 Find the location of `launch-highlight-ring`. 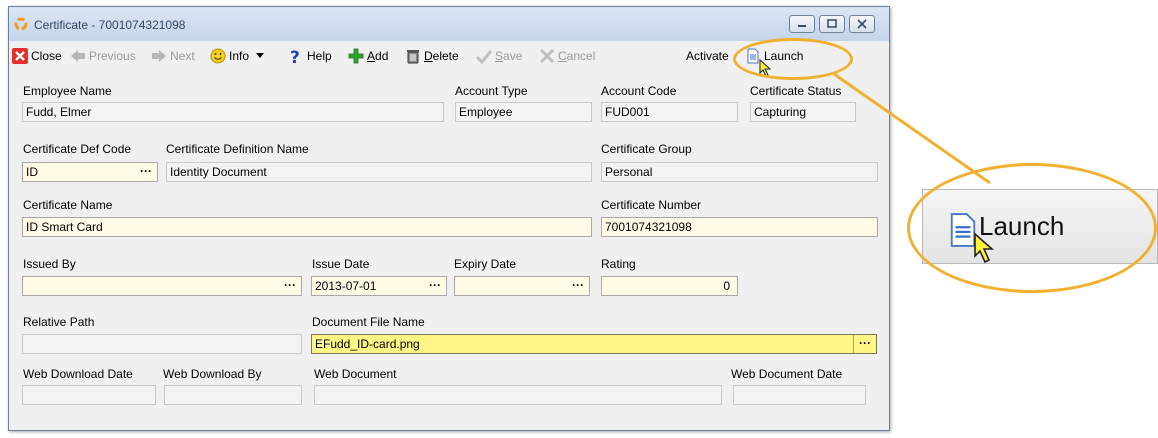

launch-highlight-ring is located at coordinates (793, 59).